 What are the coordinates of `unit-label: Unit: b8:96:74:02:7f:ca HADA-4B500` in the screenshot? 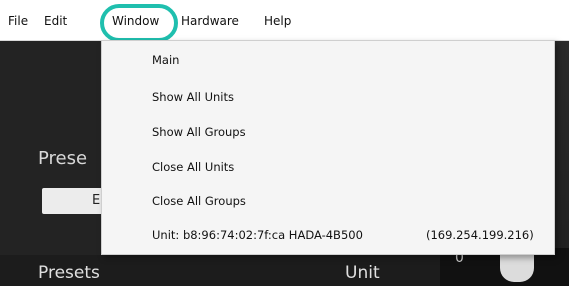 It's located at (257, 235).